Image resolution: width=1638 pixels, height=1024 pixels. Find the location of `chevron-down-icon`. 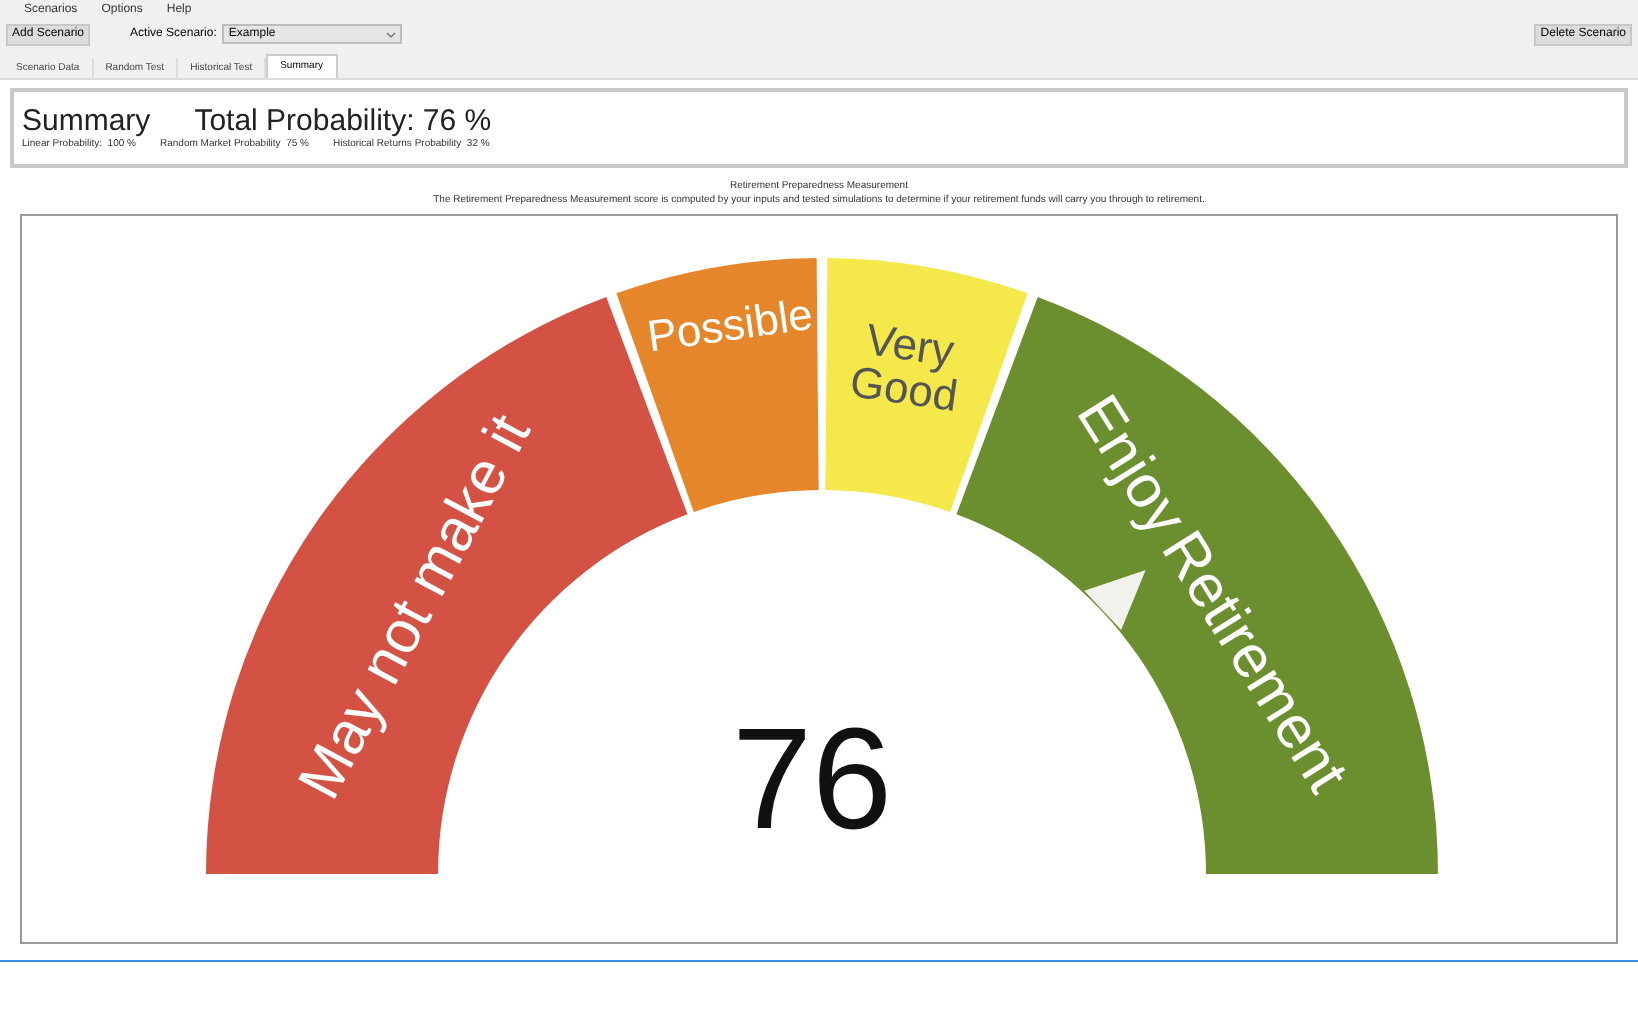

chevron-down-icon is located at coordinates (391, 34).